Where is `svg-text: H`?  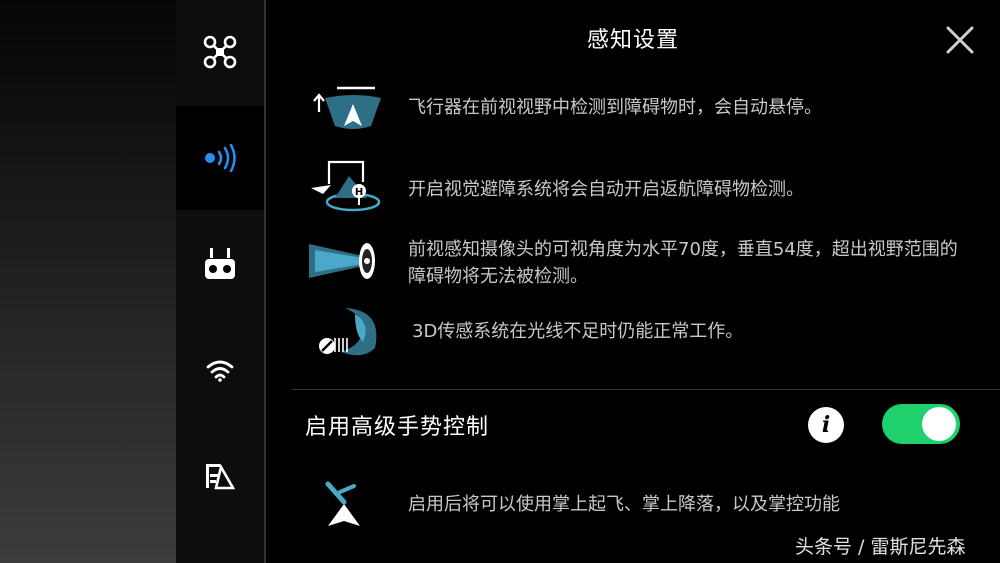
svg-text: H is located at coordinates (359, 192).